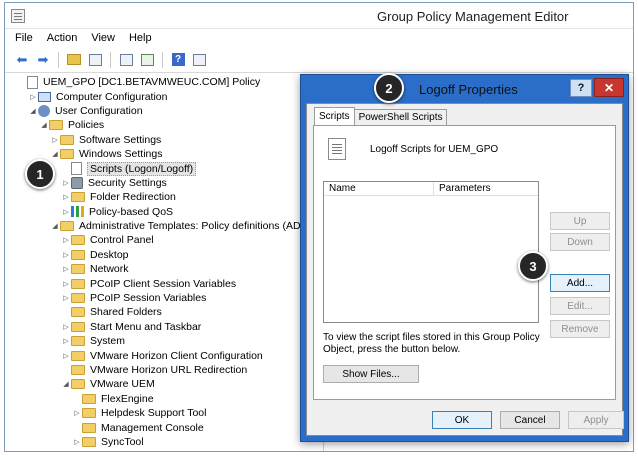 This screenshot has width=638, height=456. What do you see at coordinates (164, 442) in the screenshot?
I see `tree-item: ▷ SyncTool` at bounding box center [164, 442].